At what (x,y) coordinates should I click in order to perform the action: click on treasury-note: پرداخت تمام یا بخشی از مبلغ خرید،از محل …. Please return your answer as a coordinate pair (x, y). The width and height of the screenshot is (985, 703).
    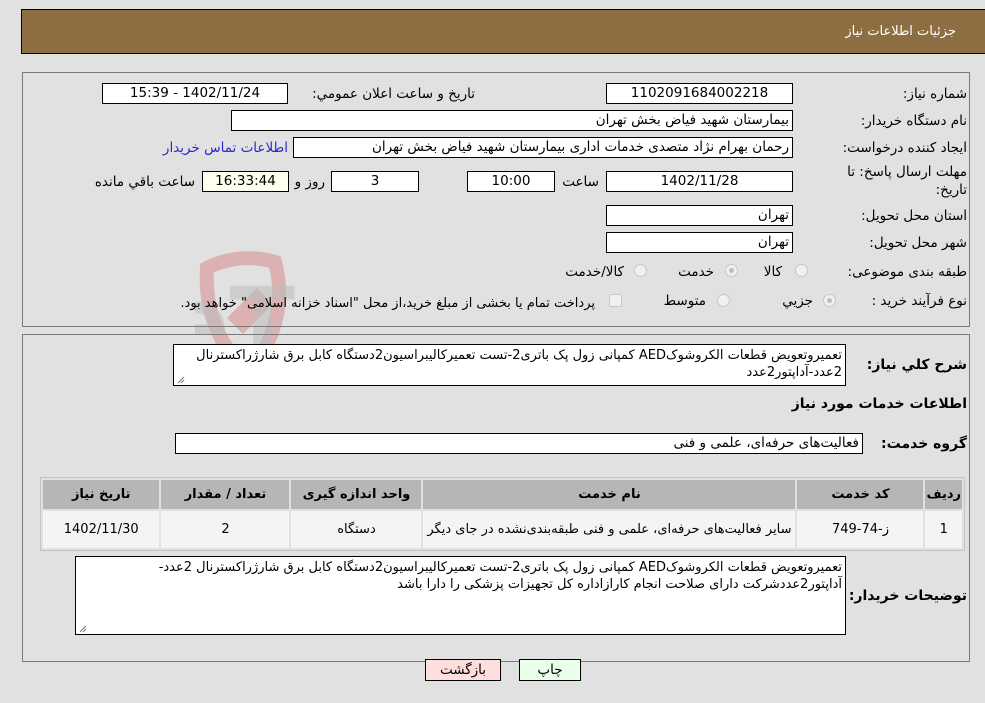
    Looking at the image, I should click on (387, 303).